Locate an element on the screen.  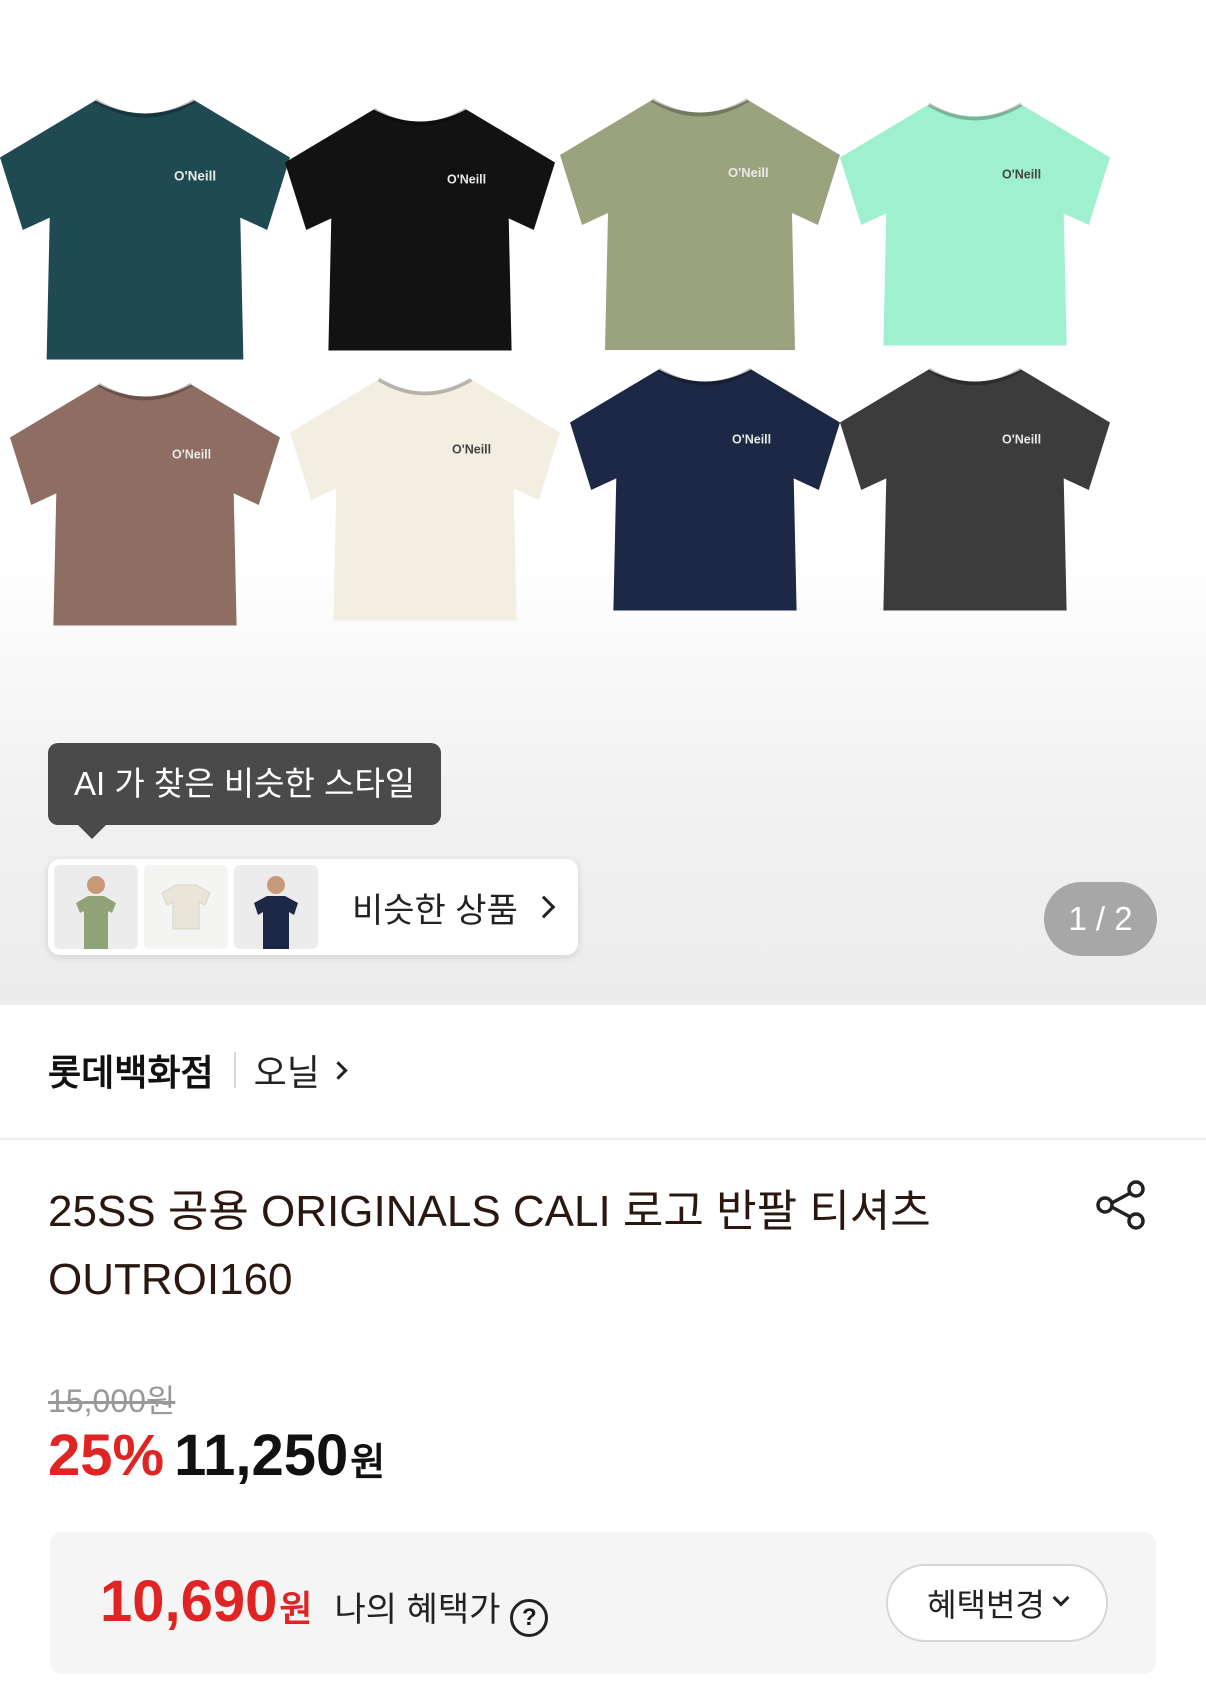
original-price: 15,000원 is located at coordinates (112, 1401).